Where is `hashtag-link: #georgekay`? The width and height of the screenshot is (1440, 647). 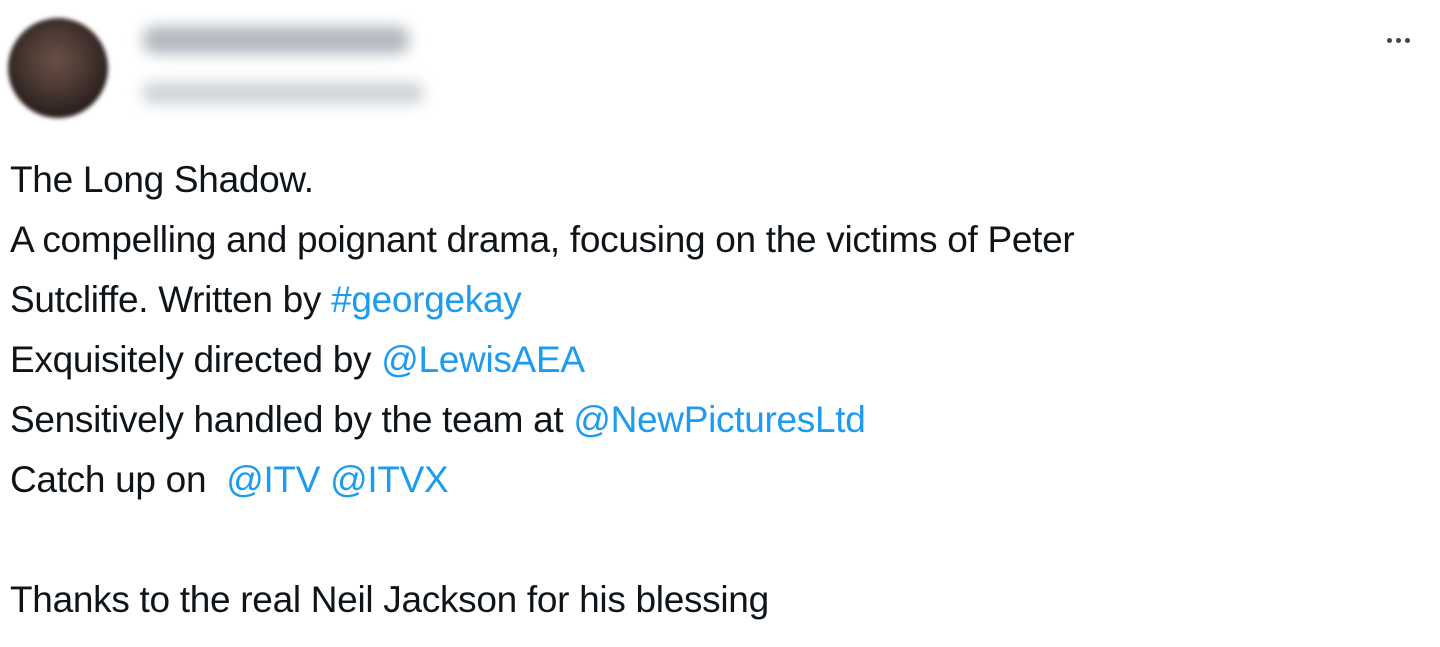
hashtag-link: #georgekay is located at coordinates (426, 299).